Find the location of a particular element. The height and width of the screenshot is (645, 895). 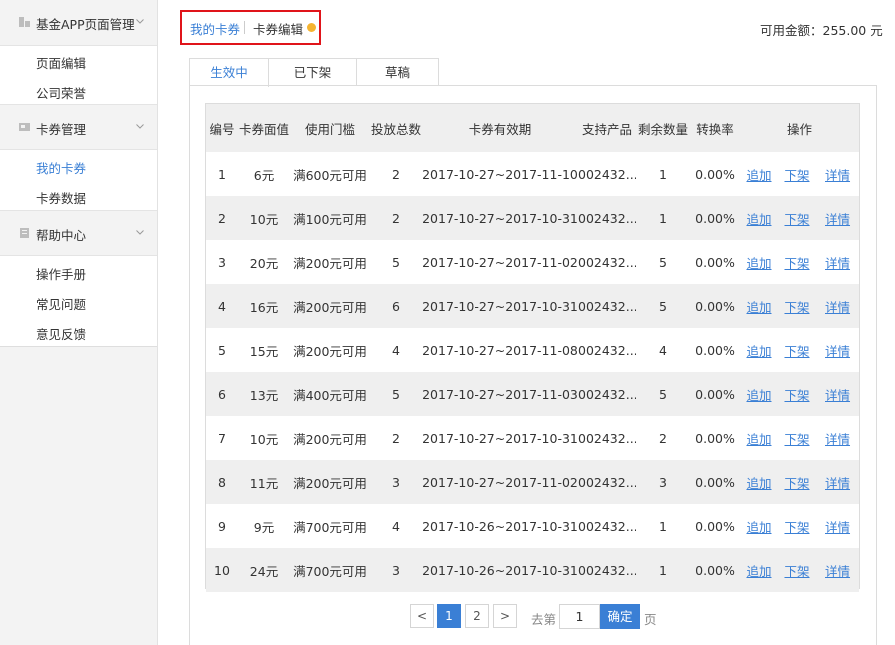

cell-face-value: 9元 is located at coordinates (264, 527).